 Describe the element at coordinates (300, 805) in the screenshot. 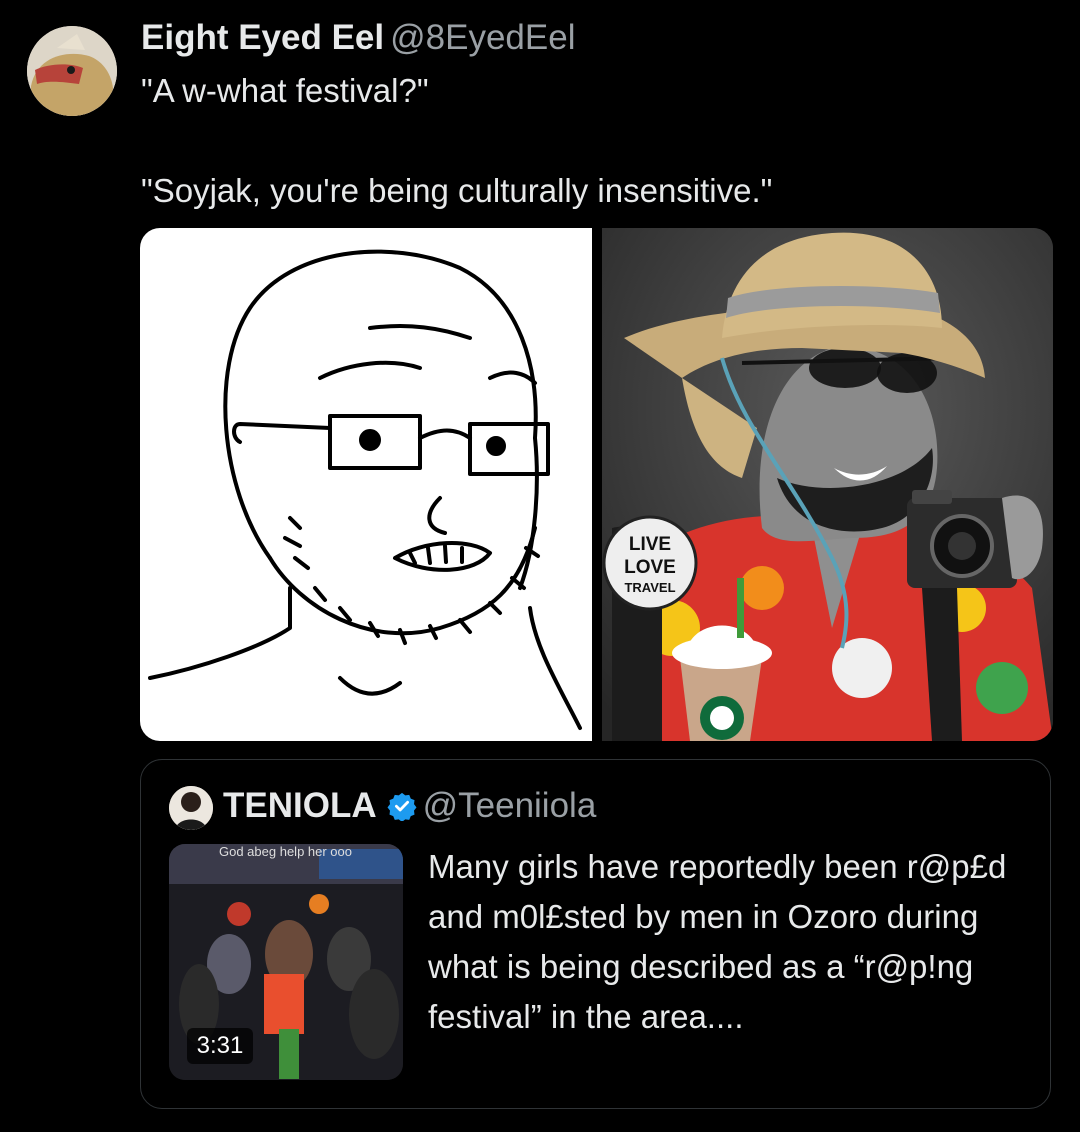

I see `quoted-author-name: TENIOLA` at that location.